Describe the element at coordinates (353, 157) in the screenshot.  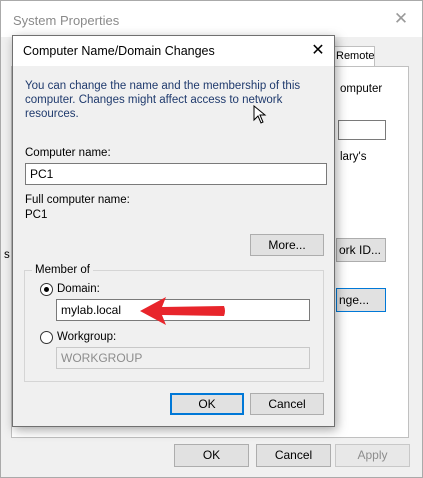
I see `peek-marys-text: lary's` at that location.